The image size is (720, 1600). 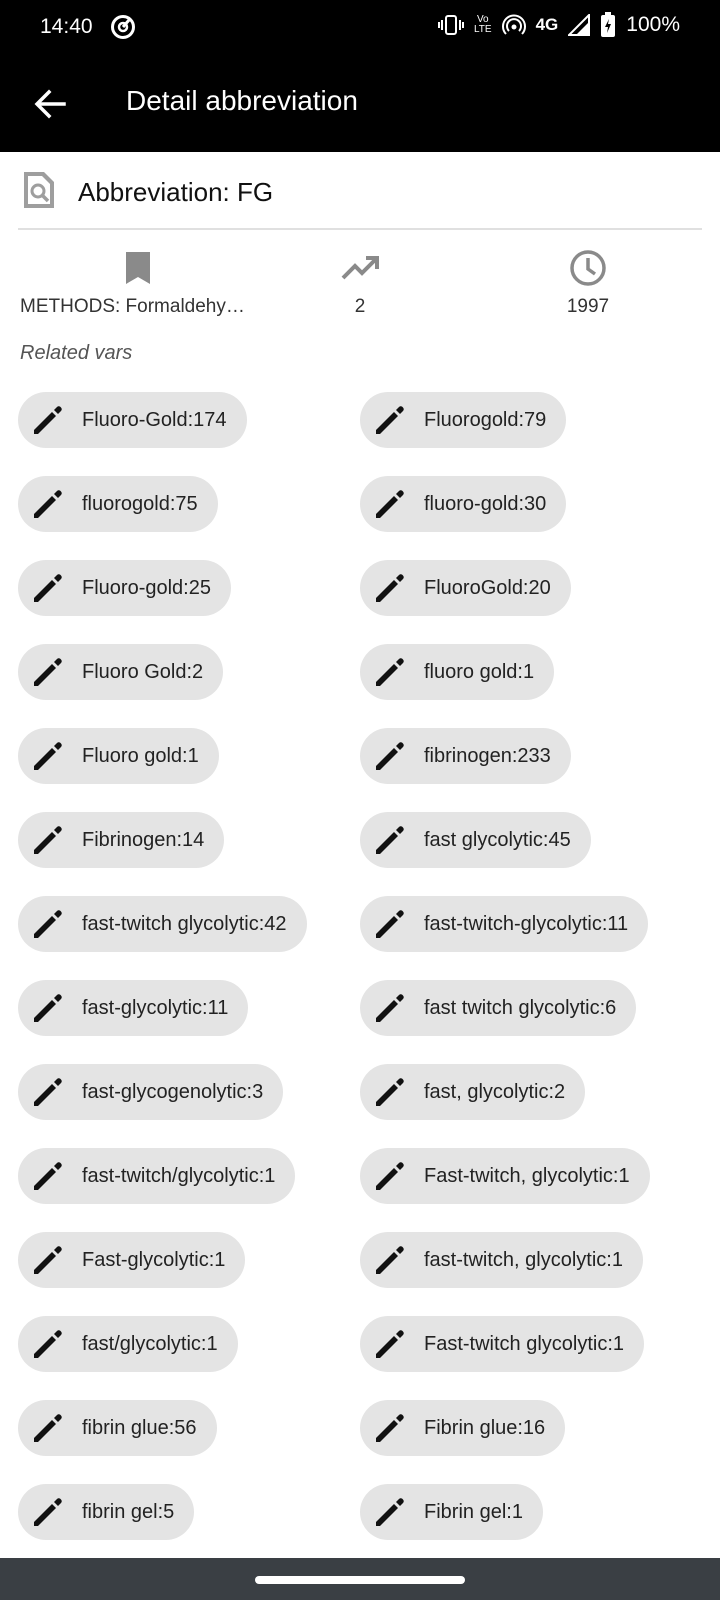 I want to click on related-var-chip: Fast-glycolytic:1, so click(x=132, y=1260).